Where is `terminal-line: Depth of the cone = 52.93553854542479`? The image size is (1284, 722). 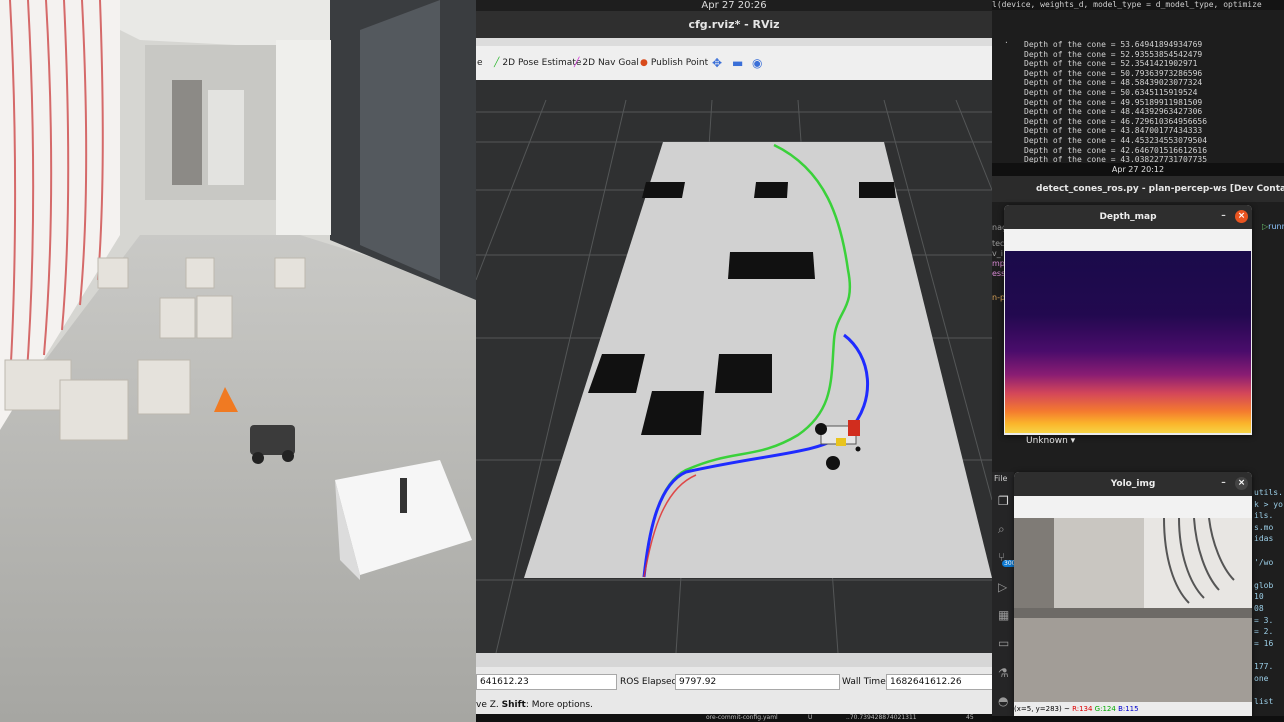
terminal-line: Depth of the cone = 52.93553854542479 is located at coordinates (1113, 54).